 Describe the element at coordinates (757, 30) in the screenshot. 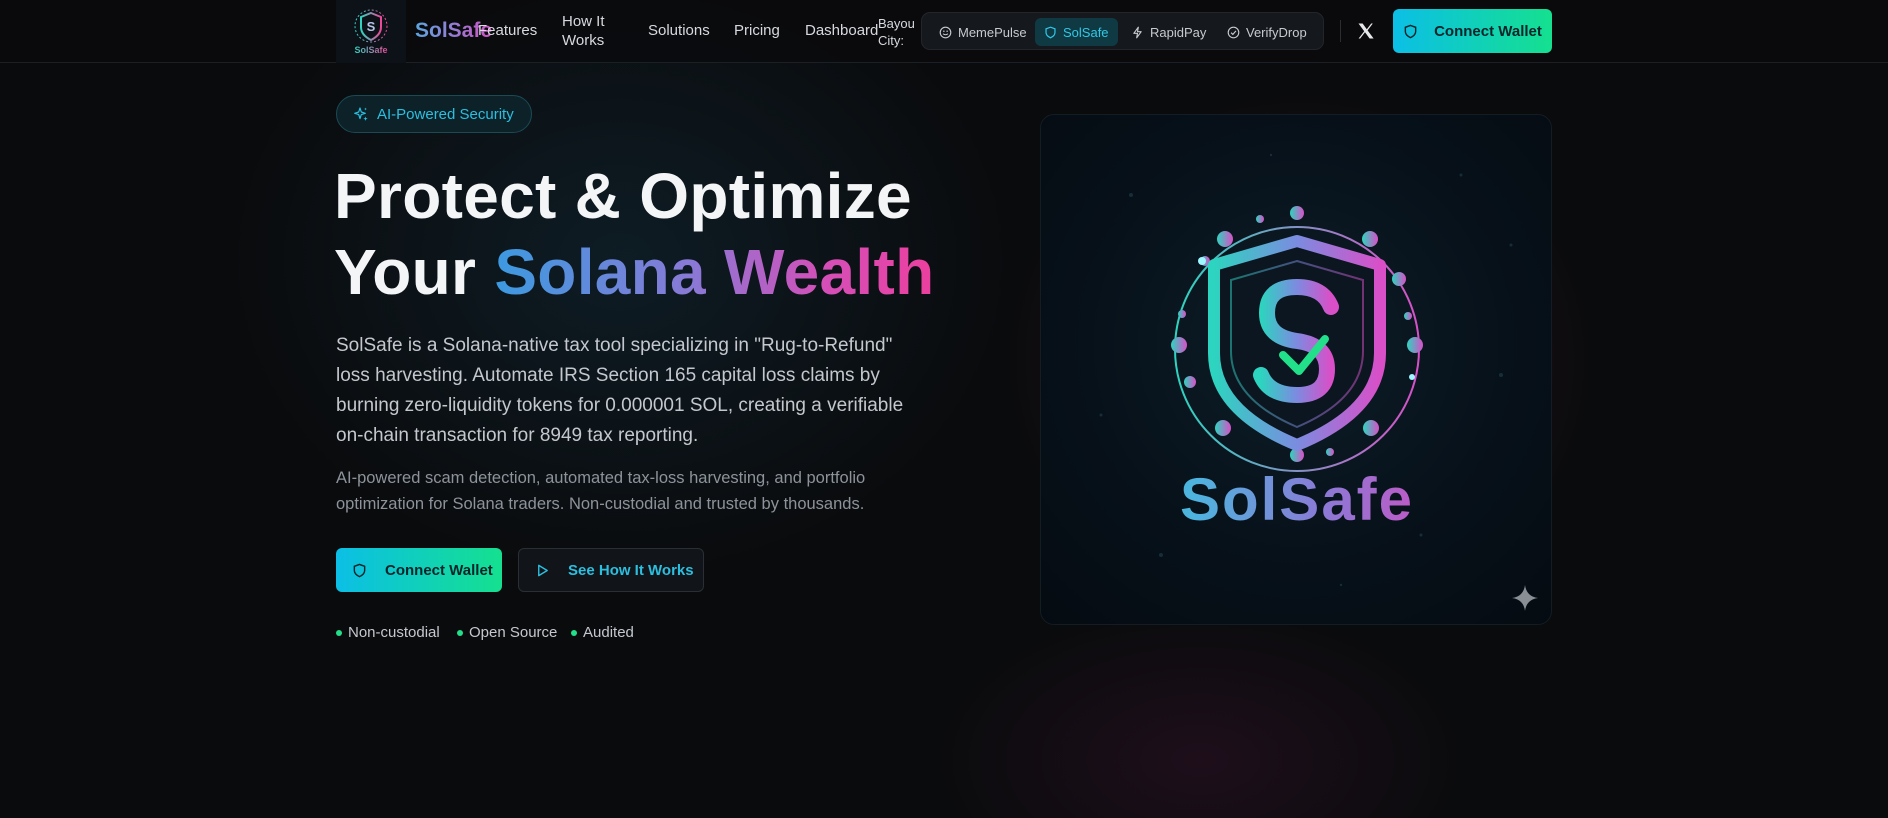

I see `nav-link-pricing: Pricing` at that location.